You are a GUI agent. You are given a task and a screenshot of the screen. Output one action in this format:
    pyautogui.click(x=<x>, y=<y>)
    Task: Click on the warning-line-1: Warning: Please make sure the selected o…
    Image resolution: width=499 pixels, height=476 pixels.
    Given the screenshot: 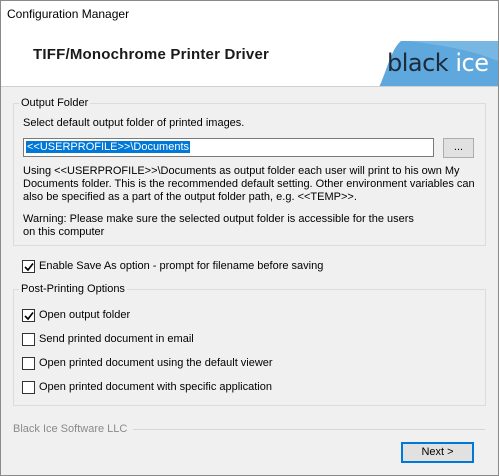 What is the action you would take?
    pyautogui.click(x=218, y=219)
    